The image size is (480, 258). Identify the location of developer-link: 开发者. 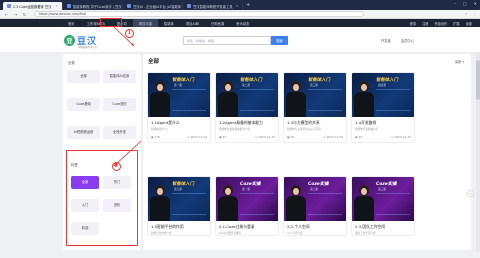
(386, 40).